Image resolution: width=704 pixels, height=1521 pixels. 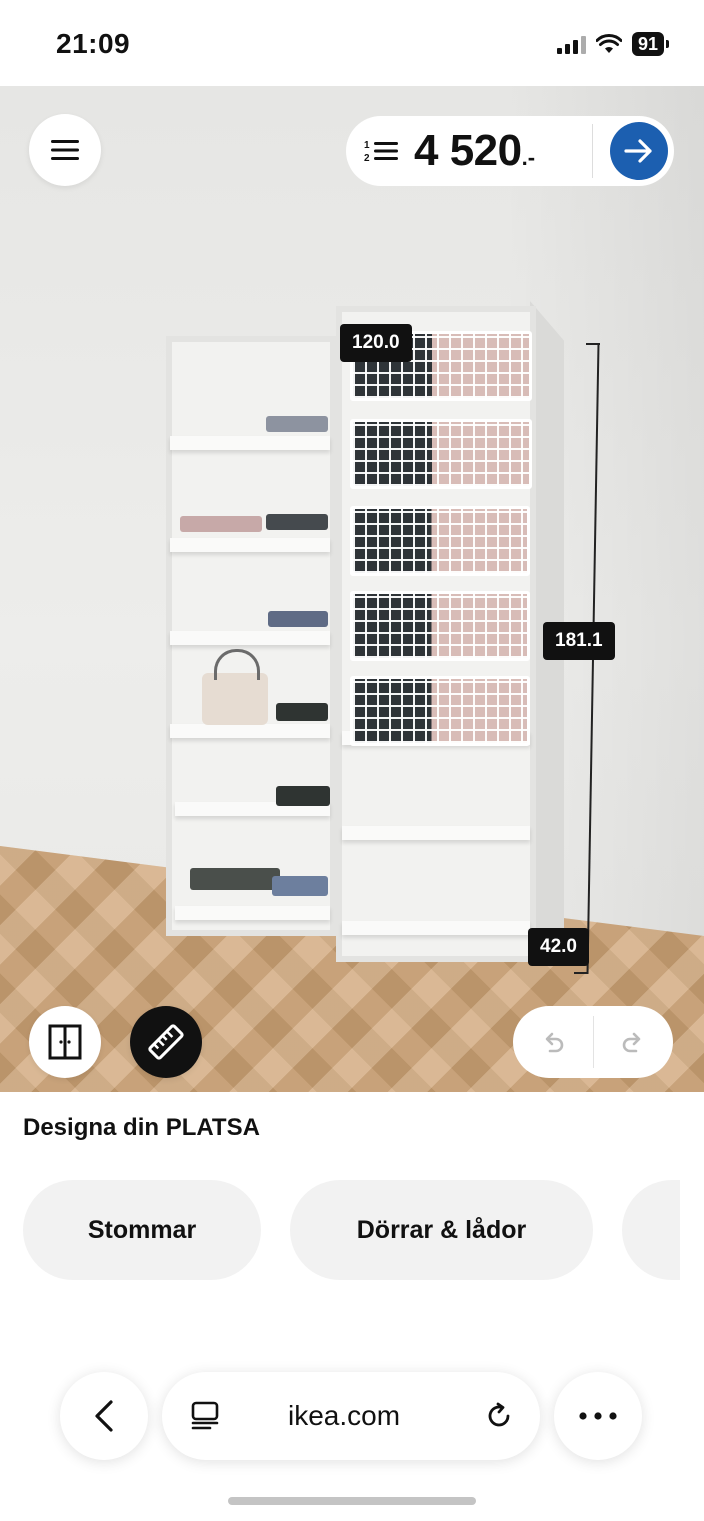 What do you see at coordinates (344, 1415) in the screenshot?
I see `url-text: ikea.com` at bounding box center [344, 1415].